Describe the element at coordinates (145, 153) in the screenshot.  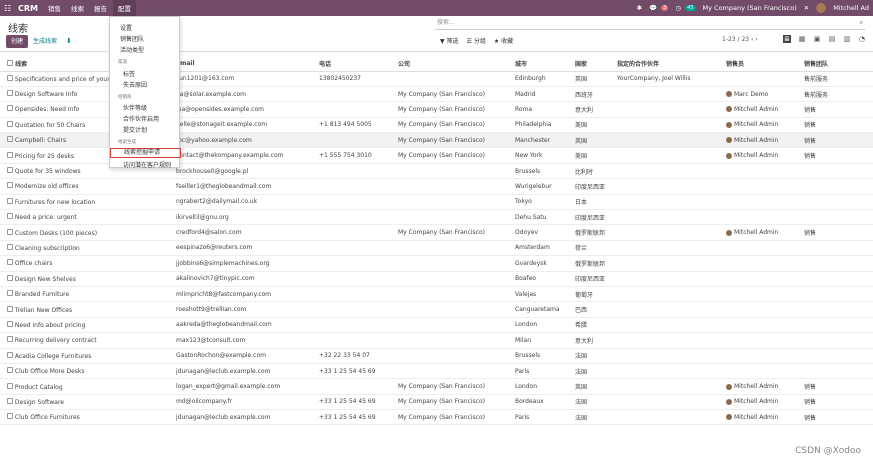
I see `menu-lead-mining-requests: 线索挖掘申请` at that location.